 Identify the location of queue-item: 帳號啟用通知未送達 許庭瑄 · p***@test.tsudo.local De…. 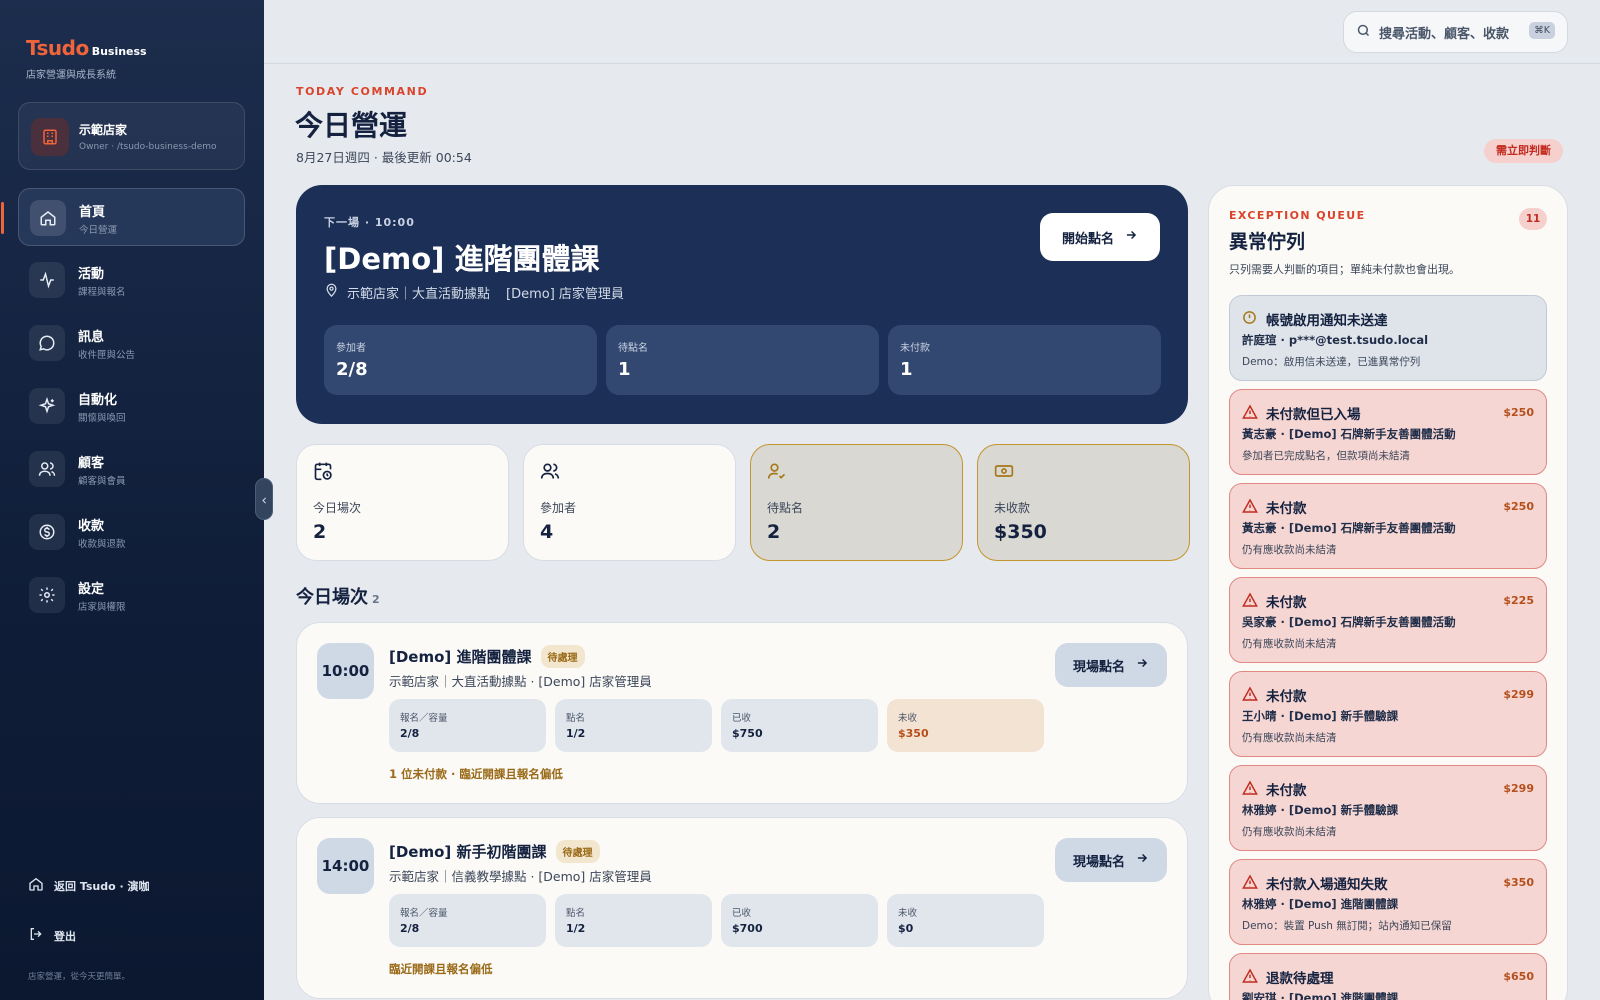
(1388, 338).